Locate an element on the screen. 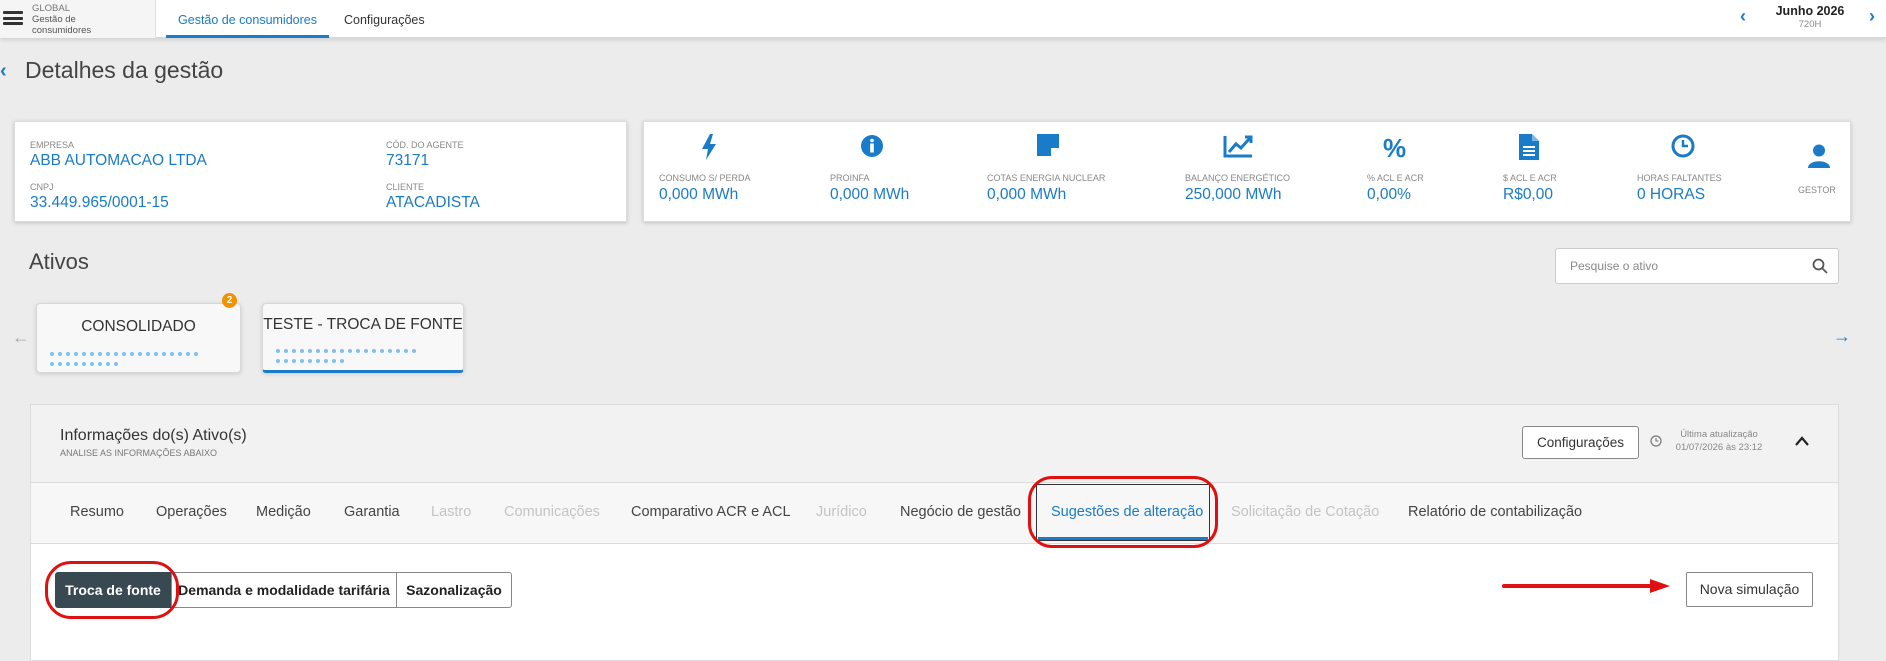 This screenshot has height=661, width=1886. nav-tab-gestao: Gestão de consumidores is located at coordinates (247, 19).